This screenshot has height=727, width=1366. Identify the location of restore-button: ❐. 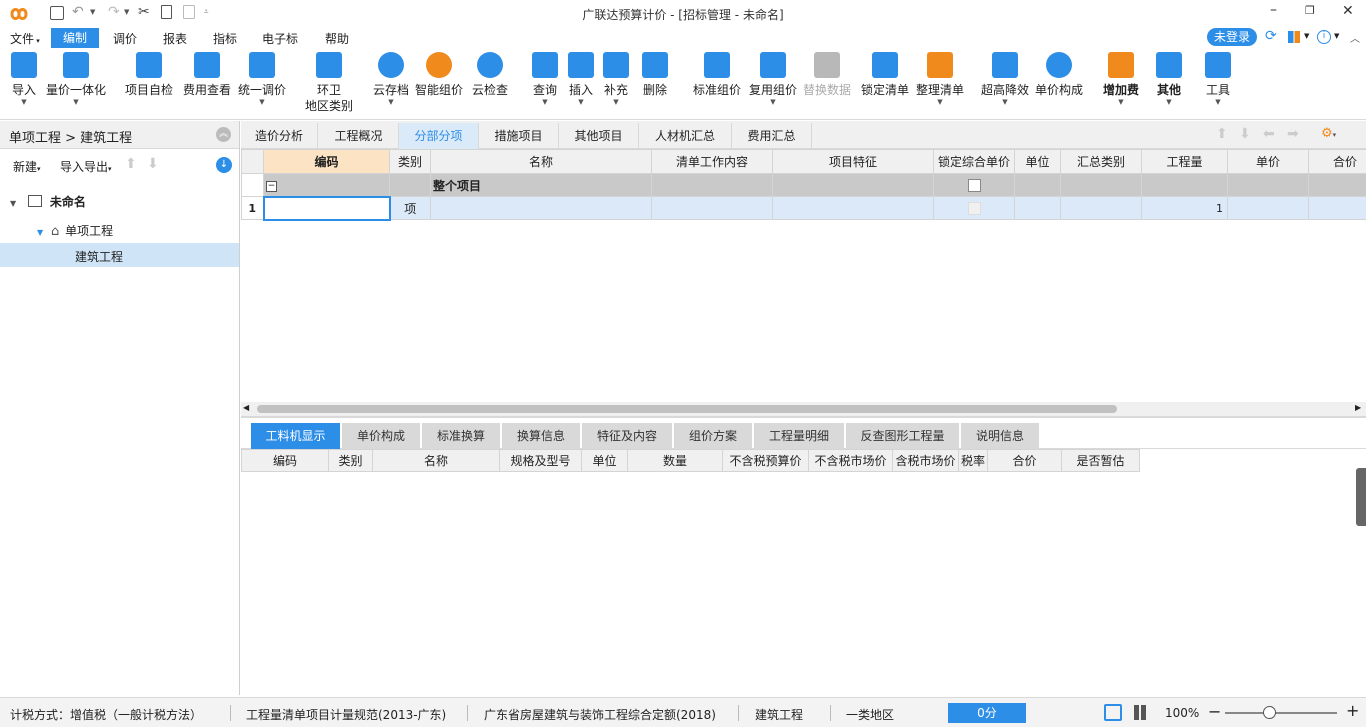
(1310, 10).